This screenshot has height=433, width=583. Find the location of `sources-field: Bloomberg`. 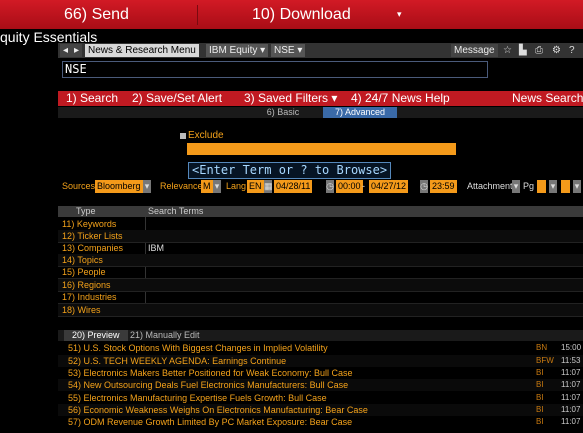

sources-field: Bloomberg is located at coordinates (119, 186).